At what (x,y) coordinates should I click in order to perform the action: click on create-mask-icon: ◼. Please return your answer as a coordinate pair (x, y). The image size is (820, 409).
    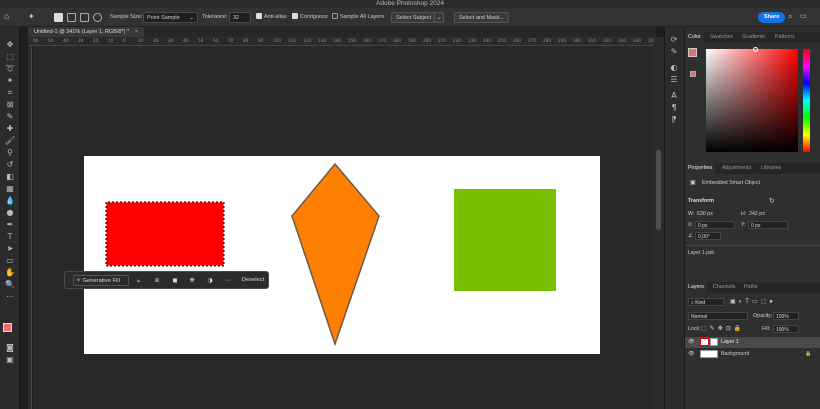
    Looking at the image, I should click on (175, 280).